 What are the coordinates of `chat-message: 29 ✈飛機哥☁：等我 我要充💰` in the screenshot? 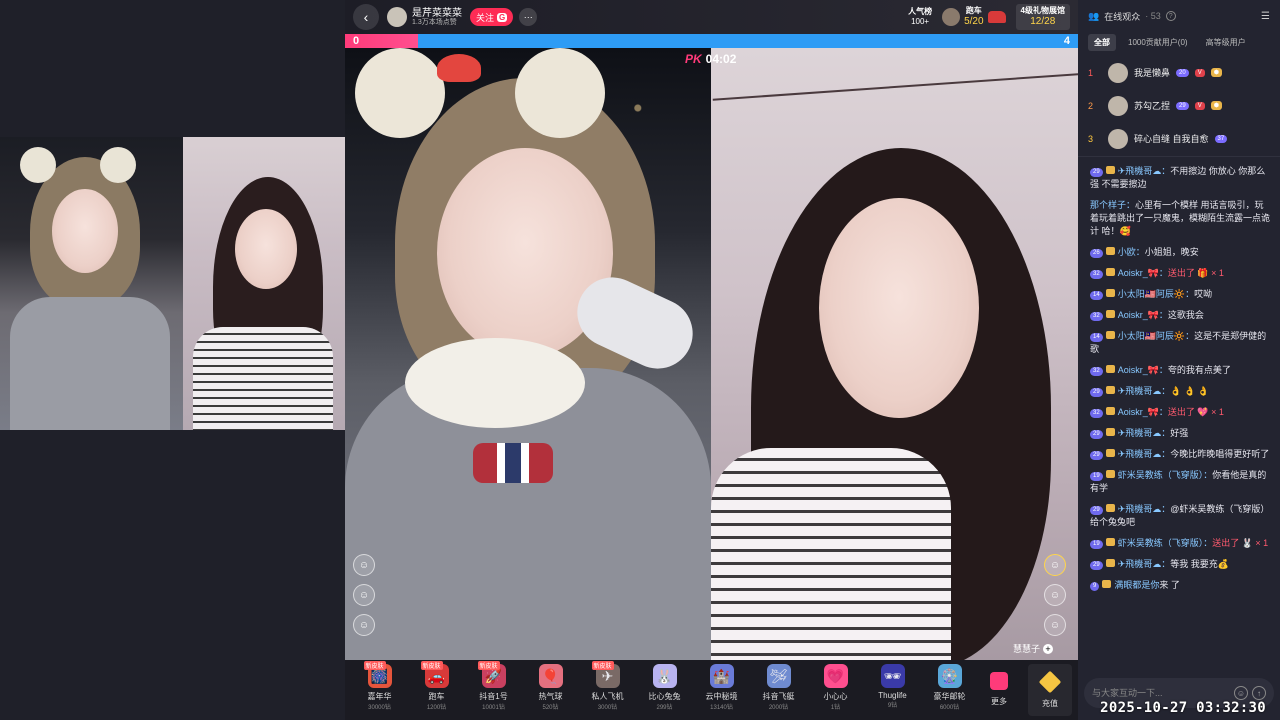 It's located at (1180, 564).